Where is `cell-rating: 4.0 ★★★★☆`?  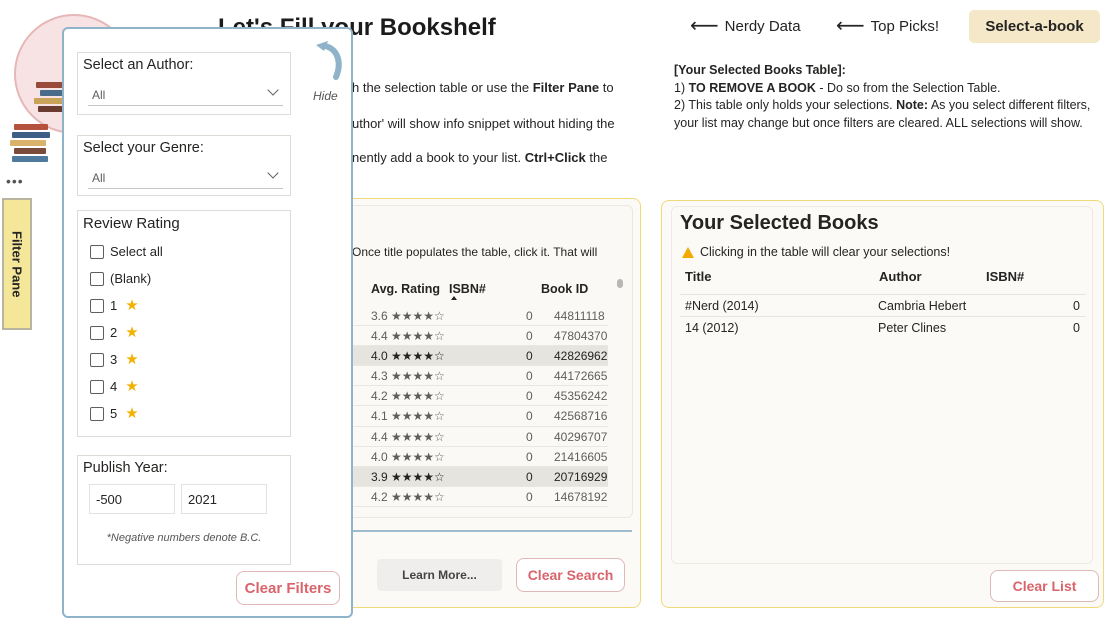 cell-rating: 4.0 ★★★★☆ is located at coordinates (408, 356).